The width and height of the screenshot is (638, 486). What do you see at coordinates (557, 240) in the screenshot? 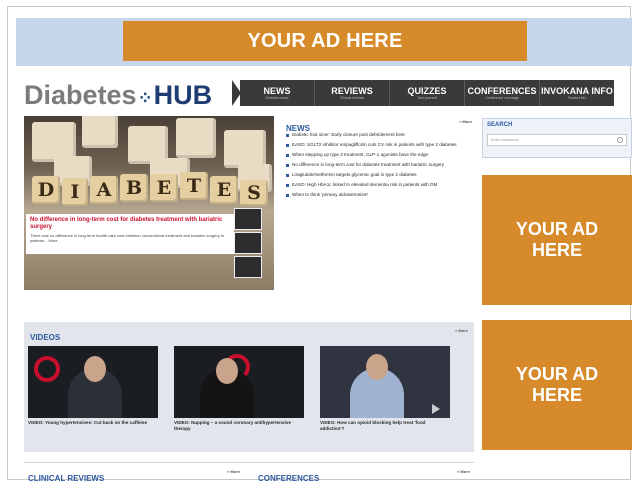
I see `side-ad-1: YOUR AD HERE` at bounding box center [557, 240].